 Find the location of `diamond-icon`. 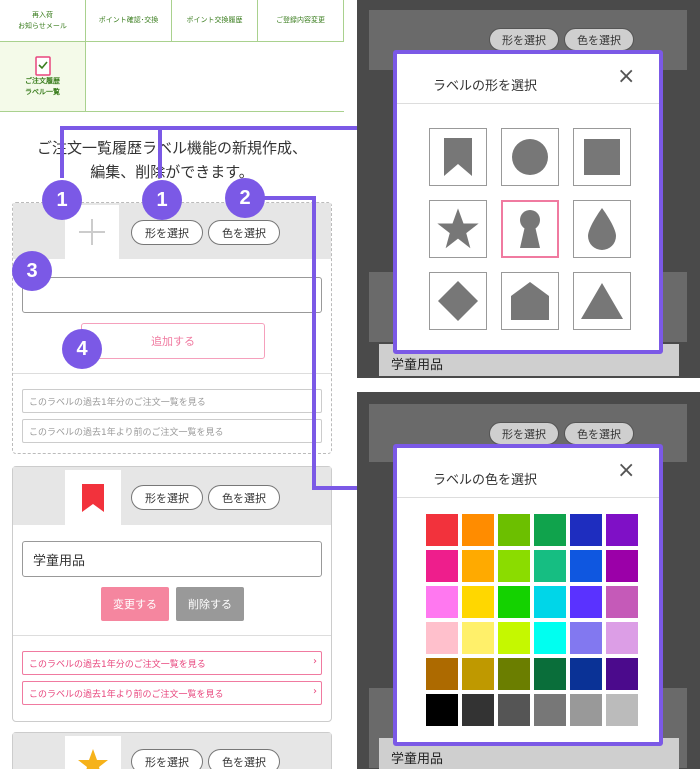

diamond-icon is located at coordinates (458, 301).